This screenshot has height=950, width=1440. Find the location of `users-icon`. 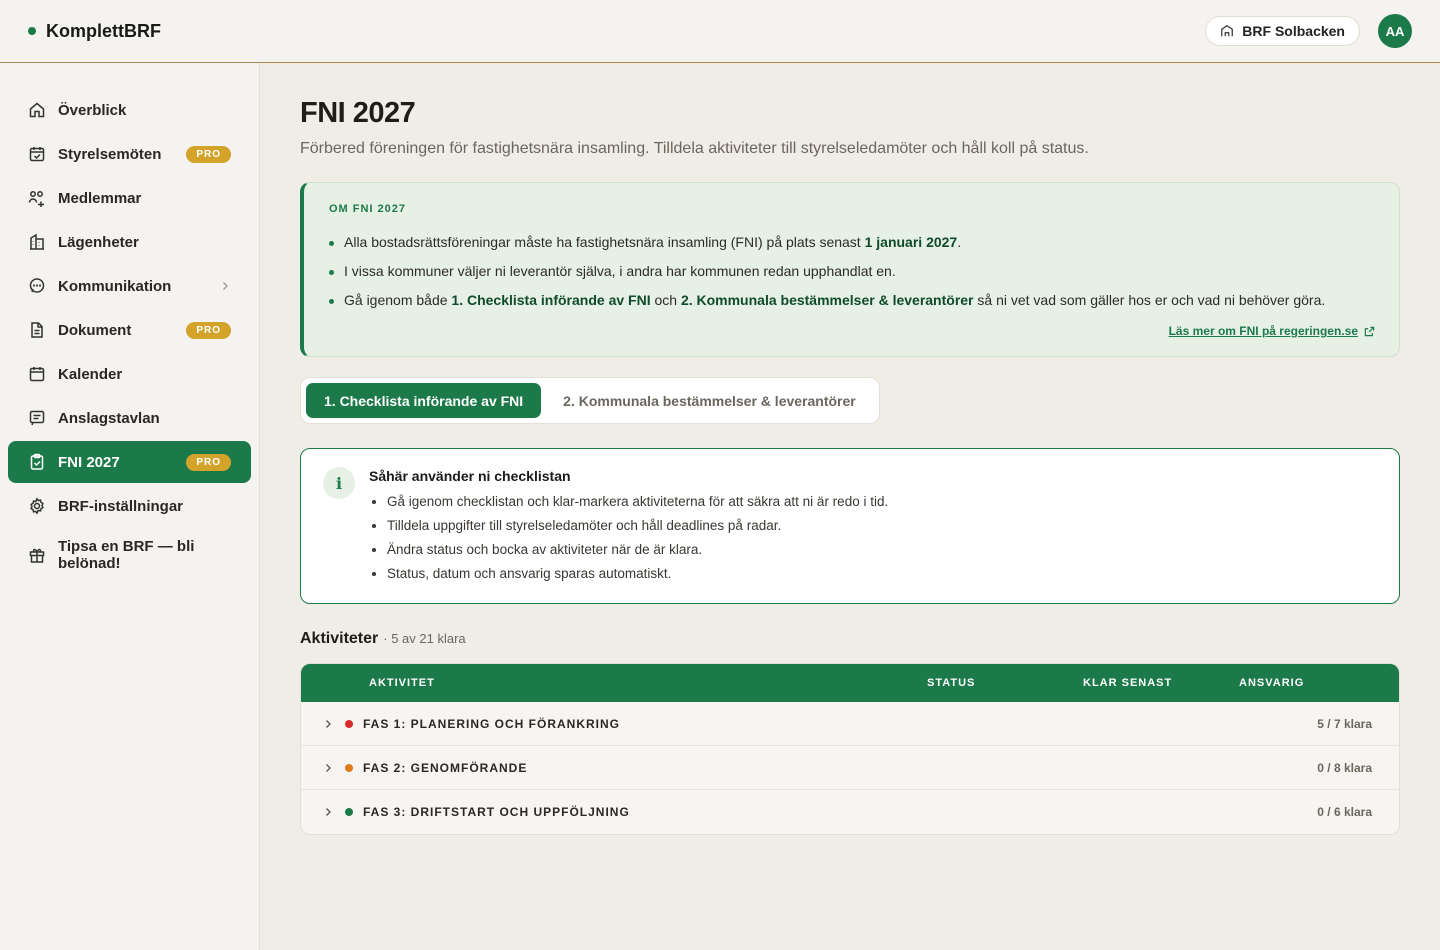

users-icon is located at coordinates (37, 198).